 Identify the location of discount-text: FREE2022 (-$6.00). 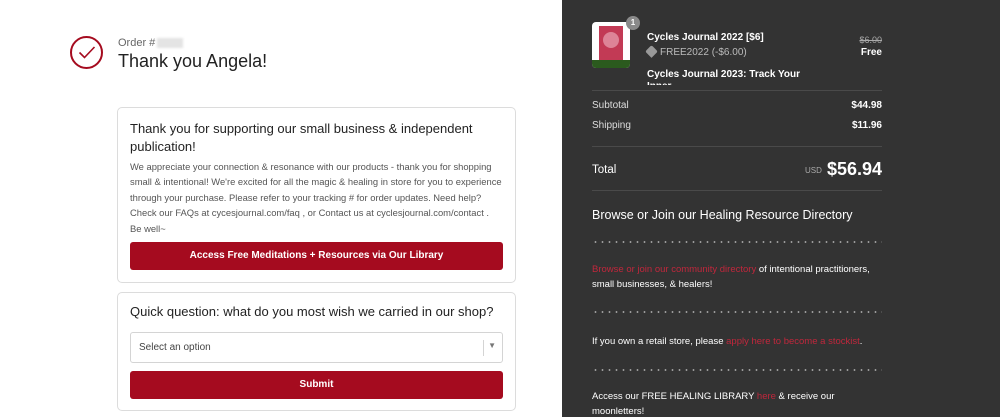
(703, 52).